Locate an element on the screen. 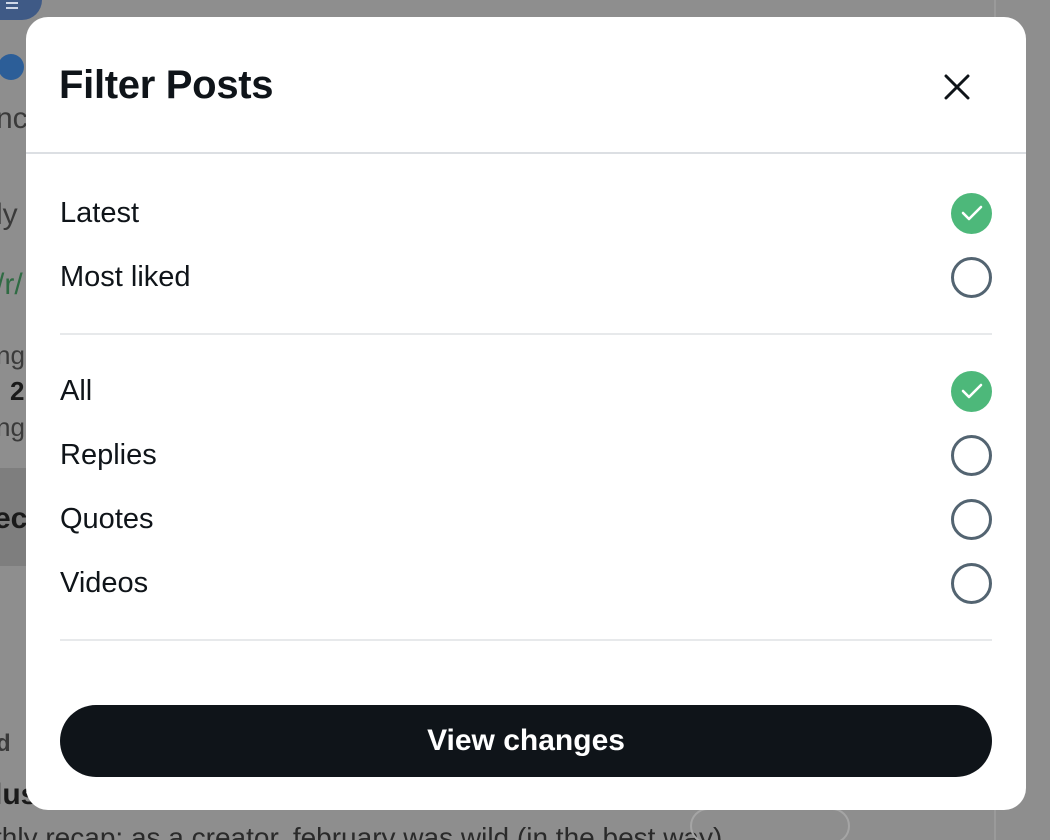 The image size is (1050, 840). option-replies: Replies is located at coordinates (526, 455).